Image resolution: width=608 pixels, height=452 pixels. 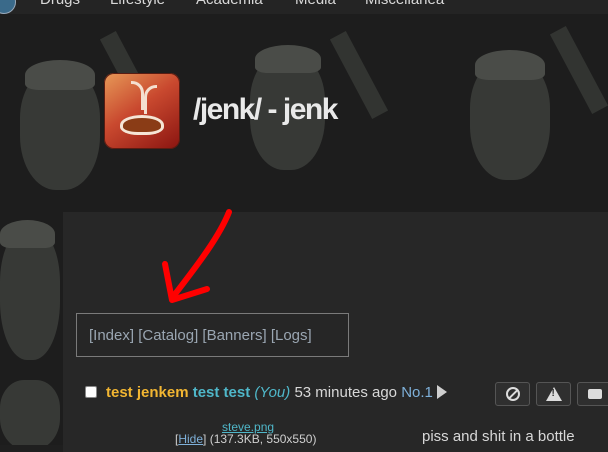 What do you see at coordinates (111, 335) in the screenshot?
I see `index-link: [Index]` at bounding box center [111, 335].